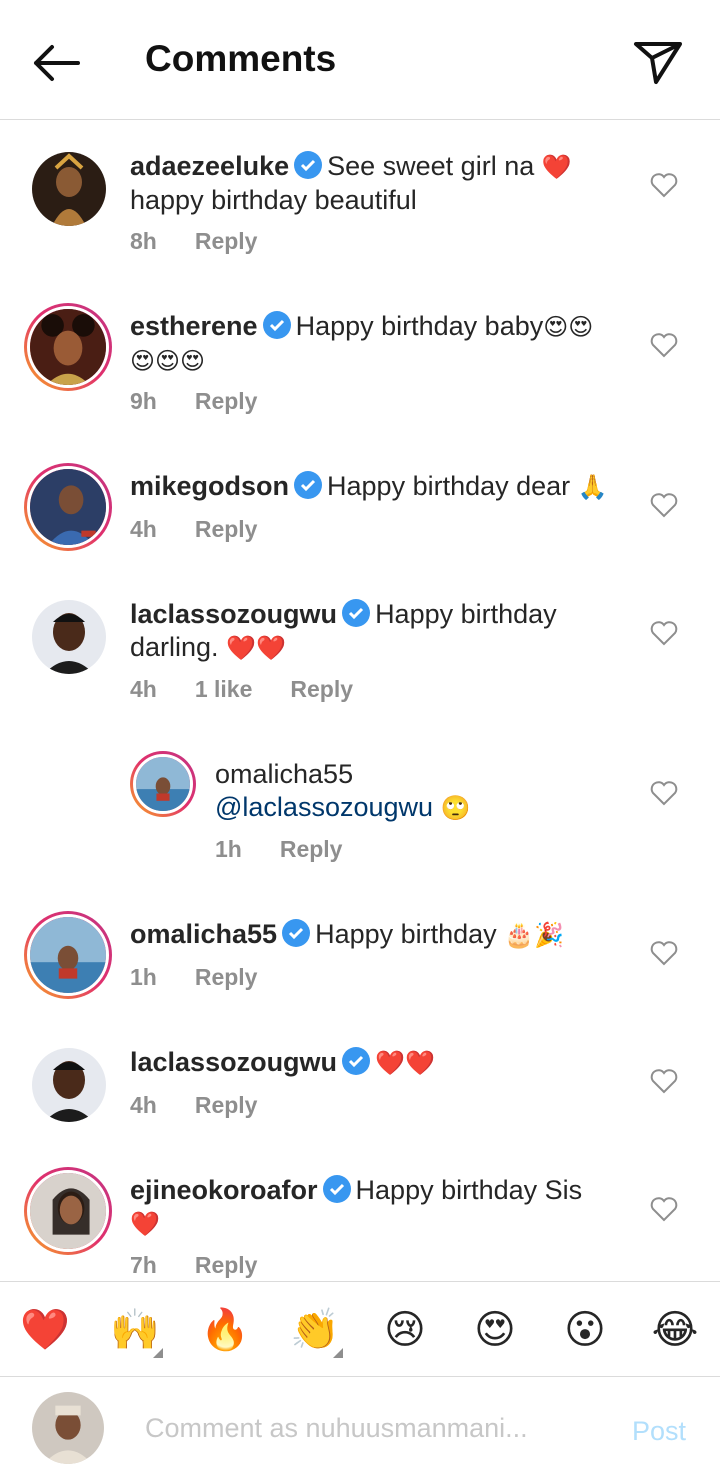 Image resolution: width=720 pixels, height=1477 pixels. I want to click on reaction-crying: 😢, so click(405, 1330).